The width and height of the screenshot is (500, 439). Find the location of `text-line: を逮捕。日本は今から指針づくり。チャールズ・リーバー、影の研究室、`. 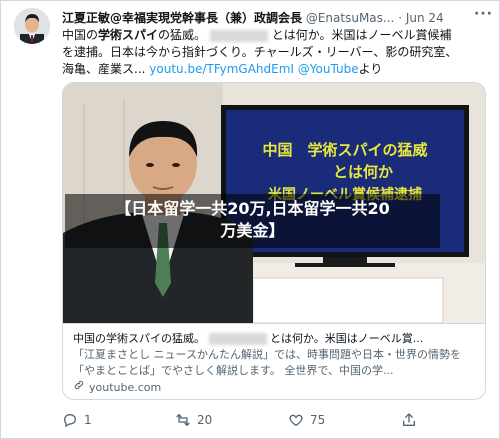

text-line: を逮捕。日本は今から指針づくり。チャールズ・リーバー、影の研究室、 is located at coordinates (260, 52).